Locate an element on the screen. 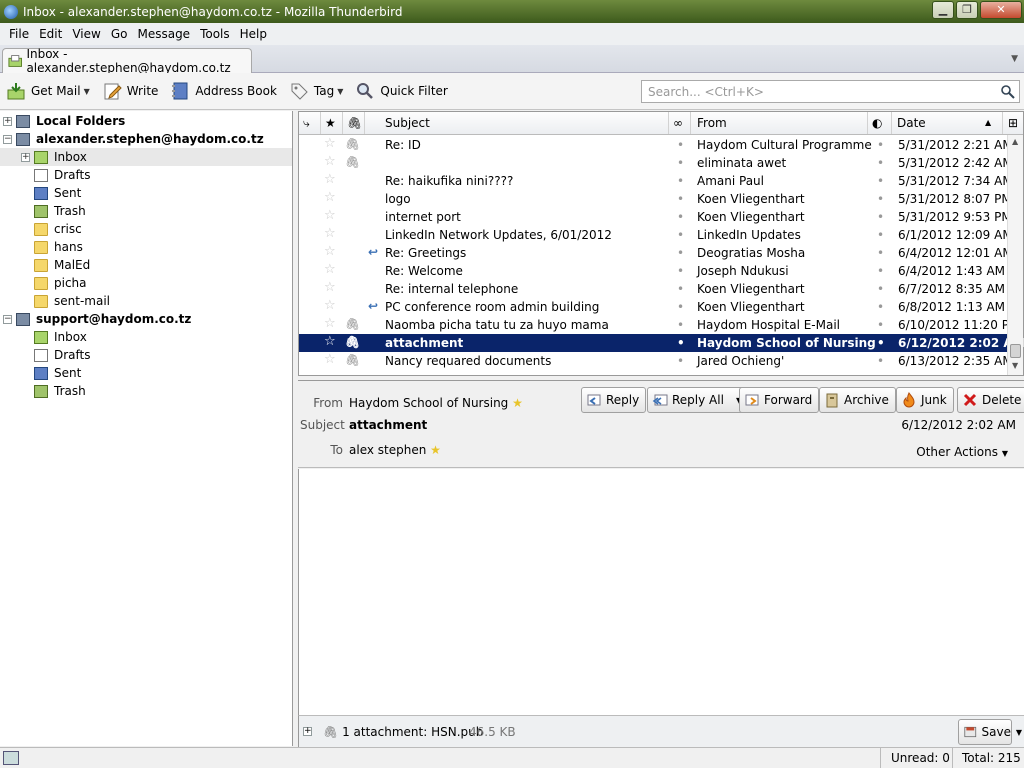  column-subject: Subject is located at coordinates (525, 123).